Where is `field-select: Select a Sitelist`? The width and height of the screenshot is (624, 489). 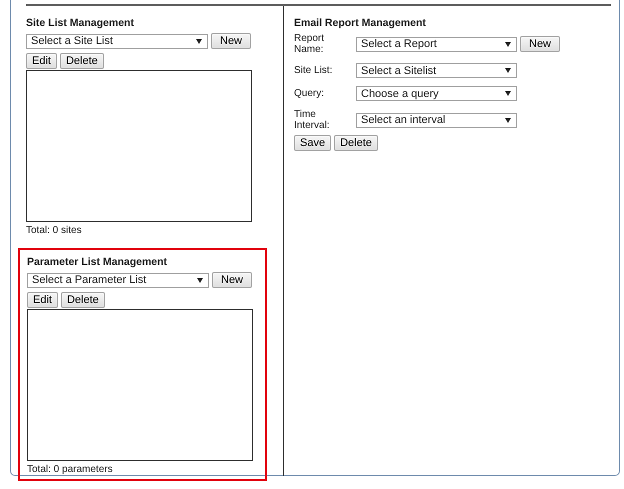 field-select: Select a Sitelist is located at coordinates (436, 70).